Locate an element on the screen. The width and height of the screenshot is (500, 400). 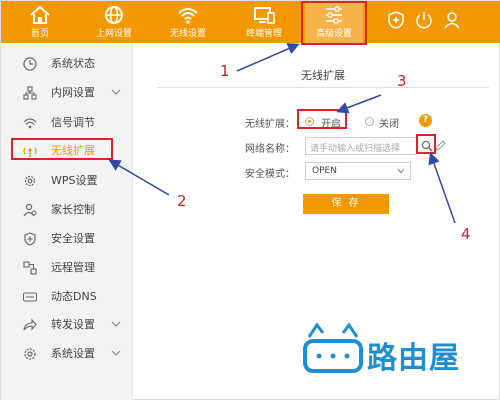
nav-item-devices: 终端管理 is located at coordinates (264, 22).